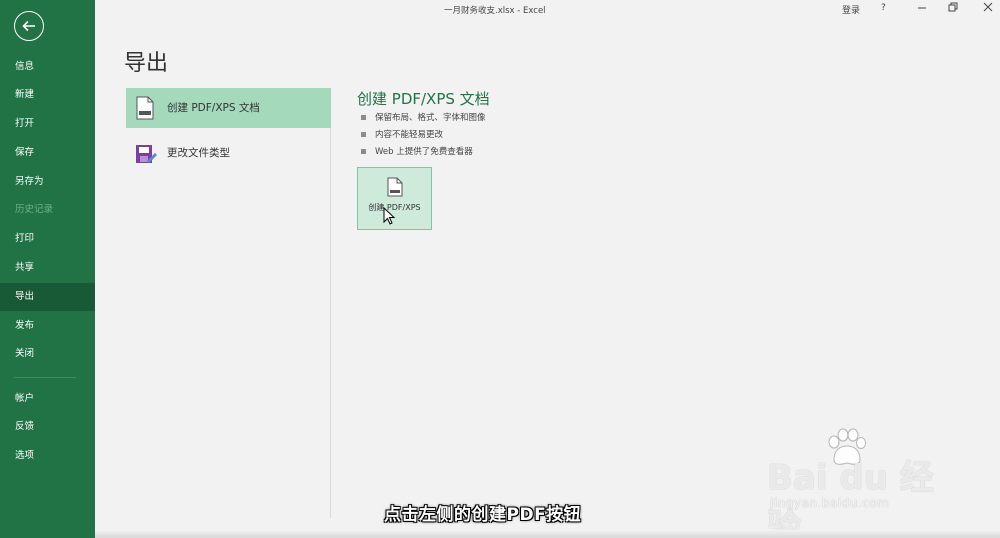 Image resolution: width=1000 pixels, height=538 pixels. Describe the element at coordinates (47, 95) in the screenshot. I see `nav-new: 新建` at that location.